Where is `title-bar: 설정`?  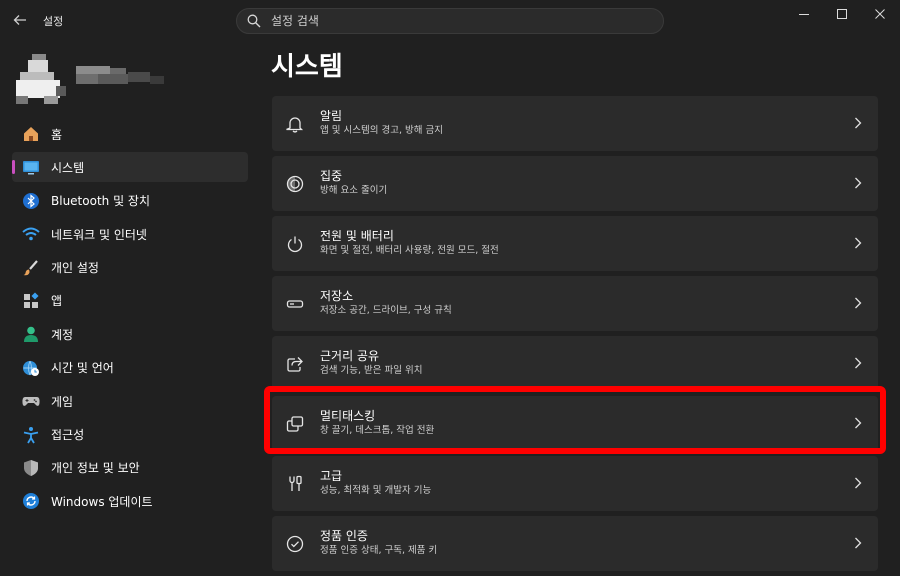 title-bar: 설정 is located at coordinates (450, 20).